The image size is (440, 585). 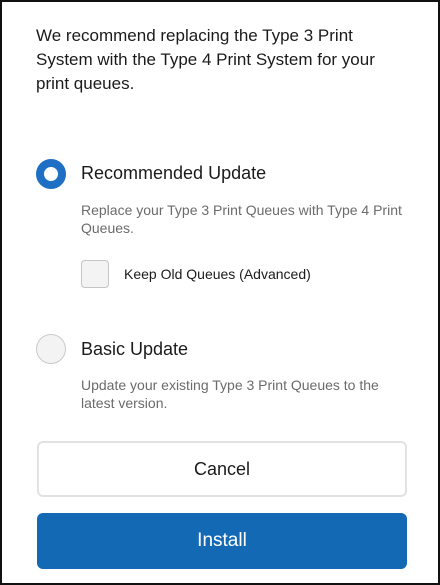 I want to click on basic-update-title: Basic Update, so click(x=134, y=349).